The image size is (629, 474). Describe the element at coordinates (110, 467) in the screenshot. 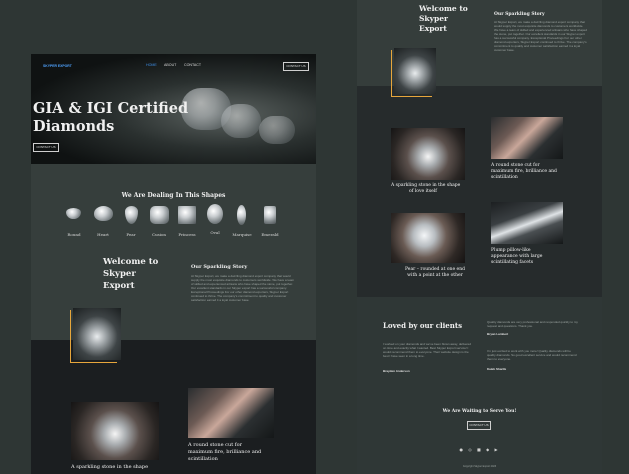

I see `gallery-caption: A sparkling stone in the shape` at that location.